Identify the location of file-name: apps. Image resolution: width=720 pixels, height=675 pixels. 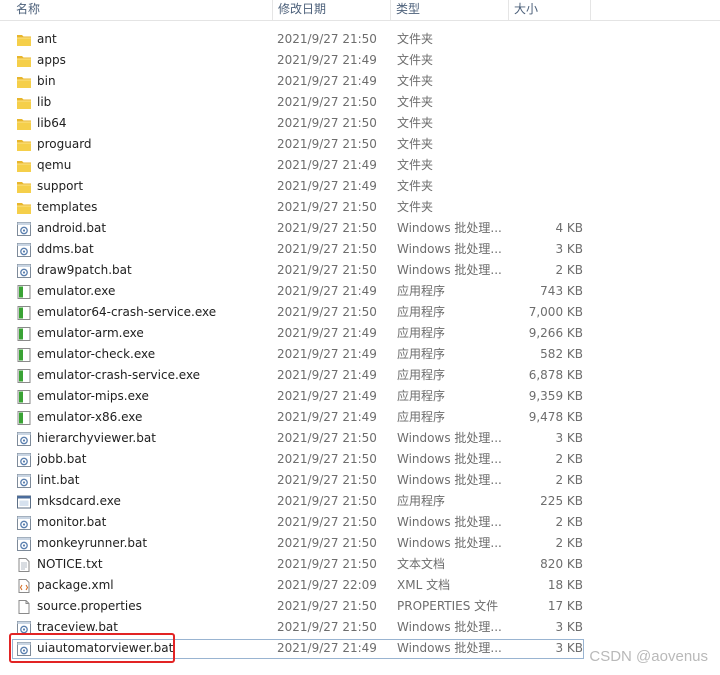
(51, 60).